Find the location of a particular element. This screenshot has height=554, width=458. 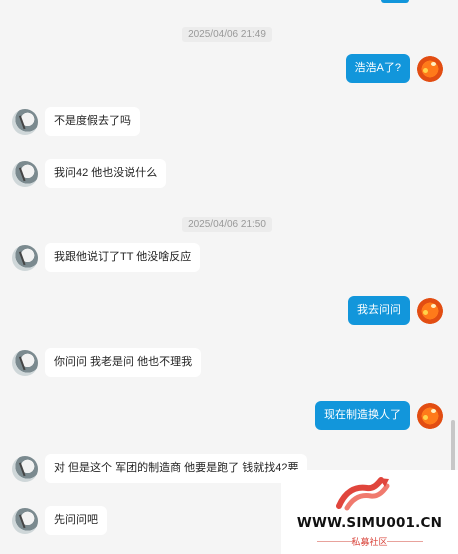

message-row: 我问42 他也没说什么 is located at coordinates (89, 173).